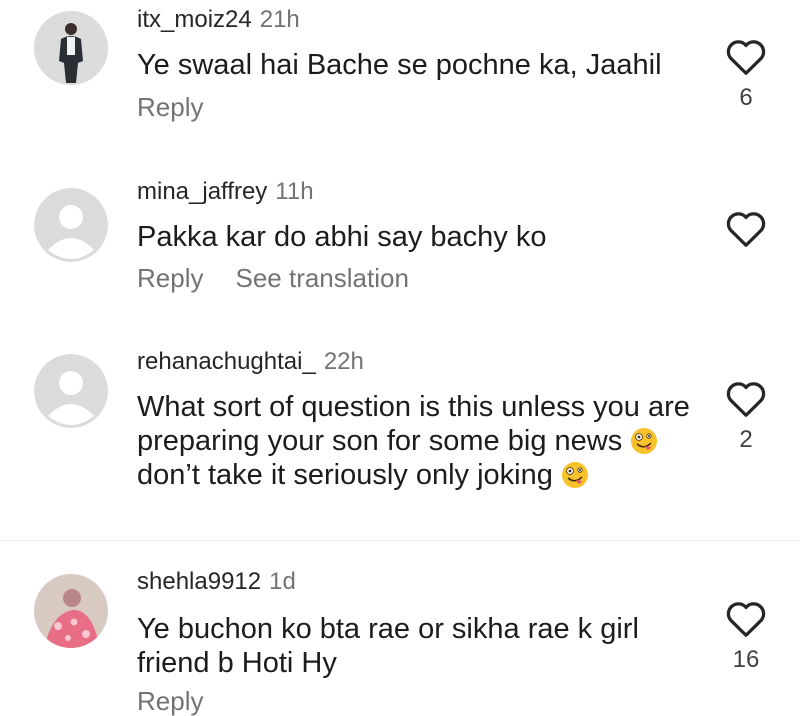 This screenshot has width=800, height=716. What do you see at coordinates (746, 97) in the screenshot?
I see `like-count: 6` at bounding box center [746, 97].